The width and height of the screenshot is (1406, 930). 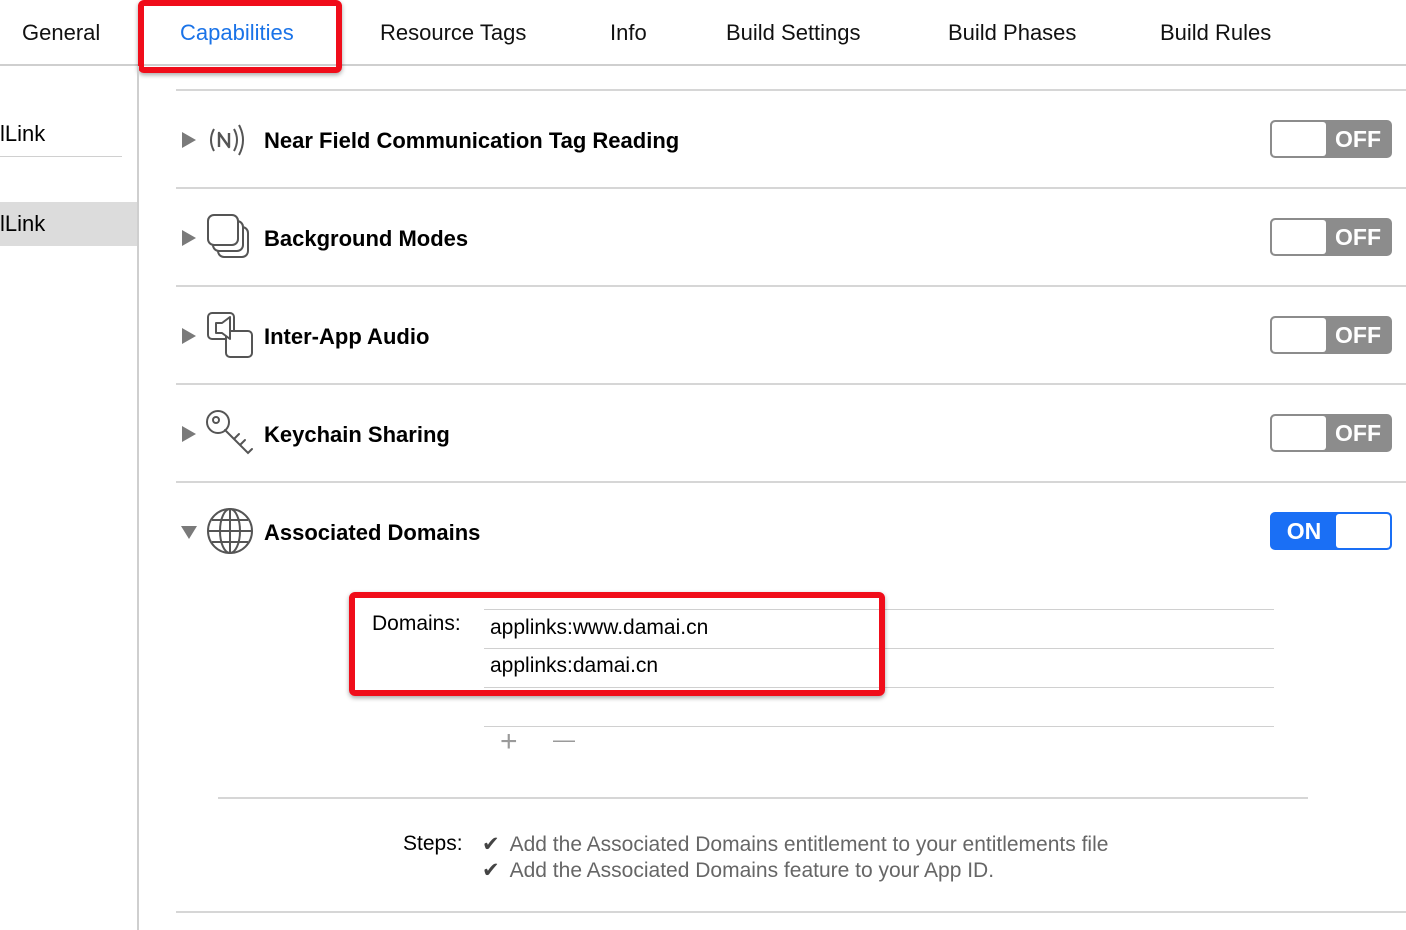 I want to click on row-divider, so click(x=791, y=912).